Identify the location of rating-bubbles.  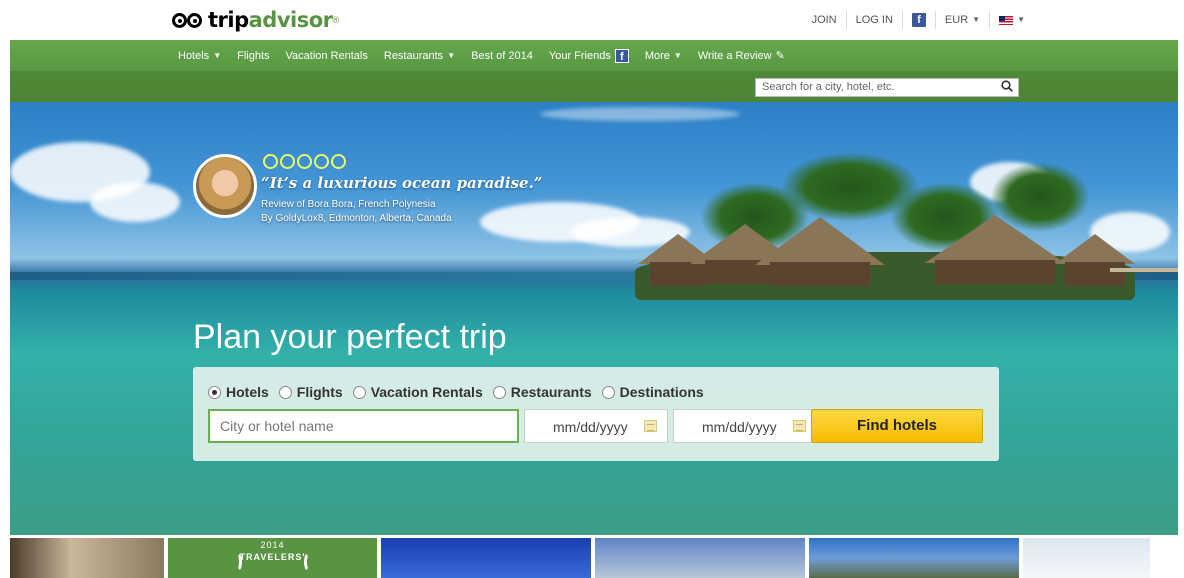
(304, 161).